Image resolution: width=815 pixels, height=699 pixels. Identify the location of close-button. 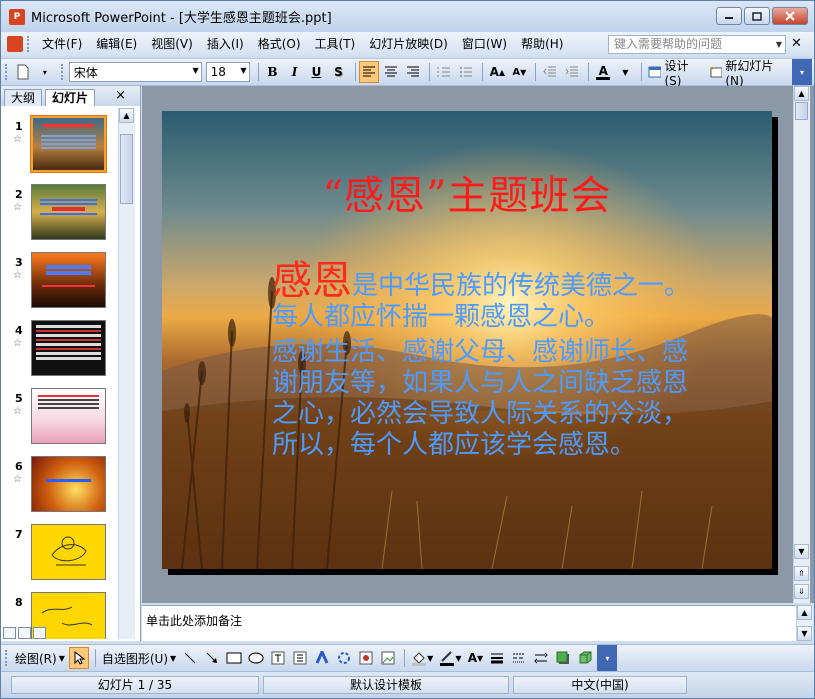
(790, 16).